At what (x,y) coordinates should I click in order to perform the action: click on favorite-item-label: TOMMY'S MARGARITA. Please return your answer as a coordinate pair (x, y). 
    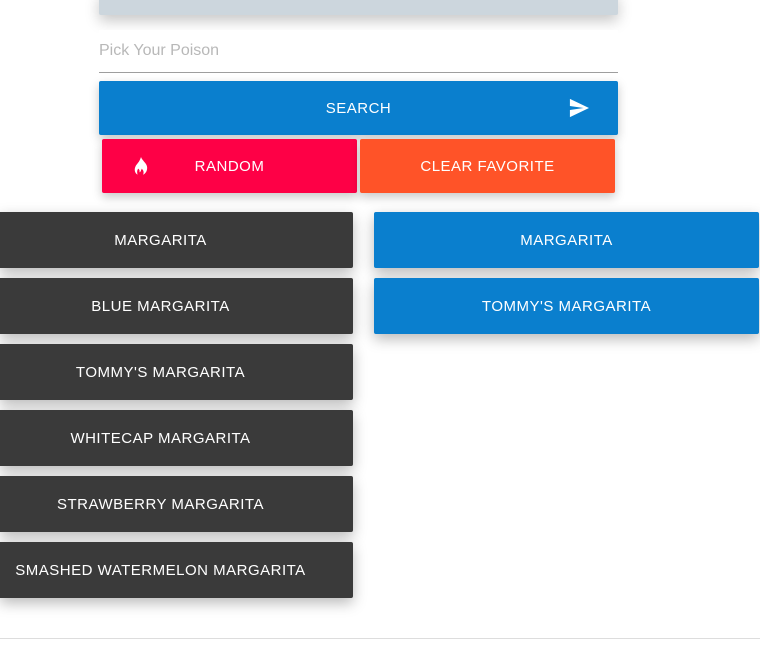
    Looking at the image, I should click on (566, 306).